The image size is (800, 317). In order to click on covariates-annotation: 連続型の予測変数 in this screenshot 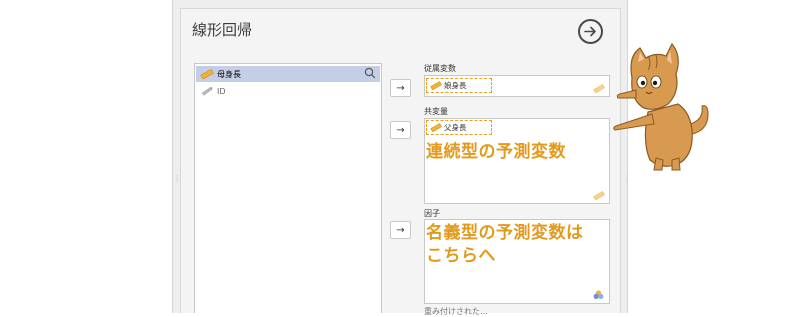, I will do `click(496, 152)`.